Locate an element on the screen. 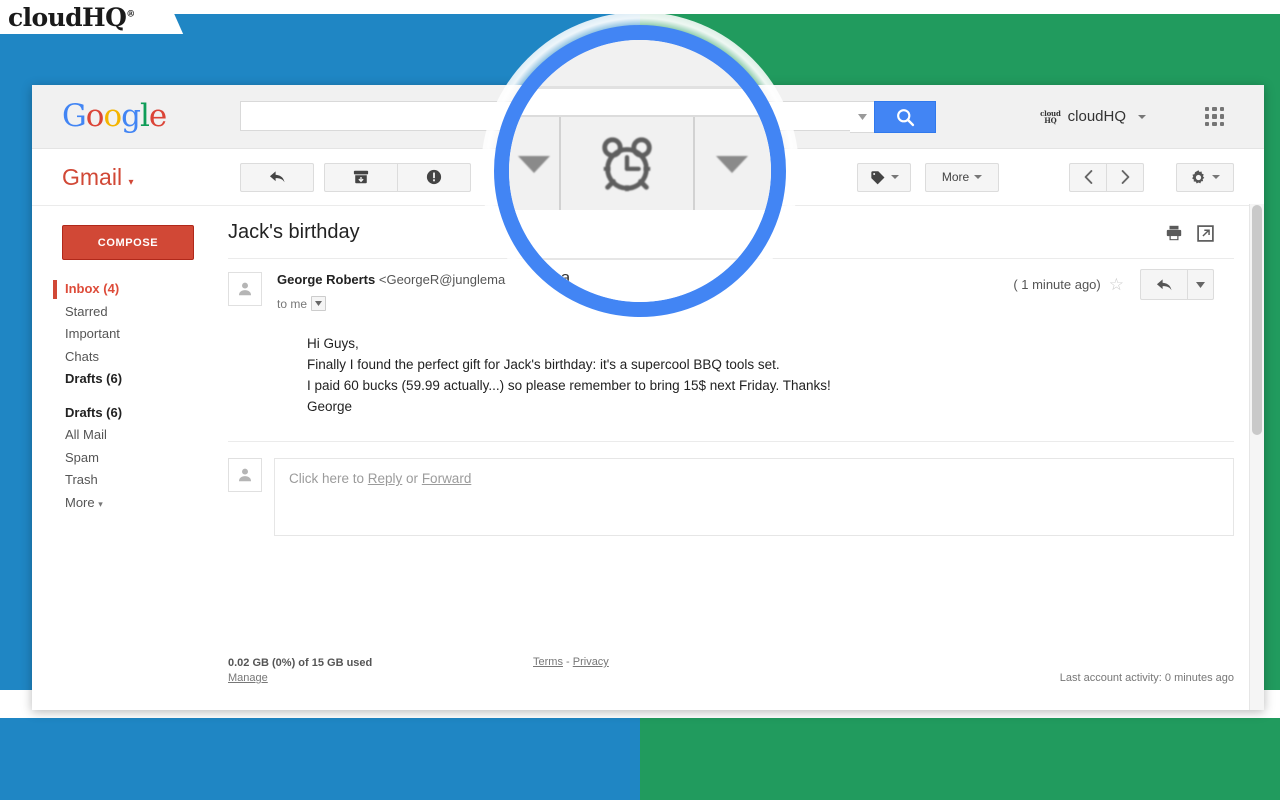  archive-button is located at coordinates (361, 177).